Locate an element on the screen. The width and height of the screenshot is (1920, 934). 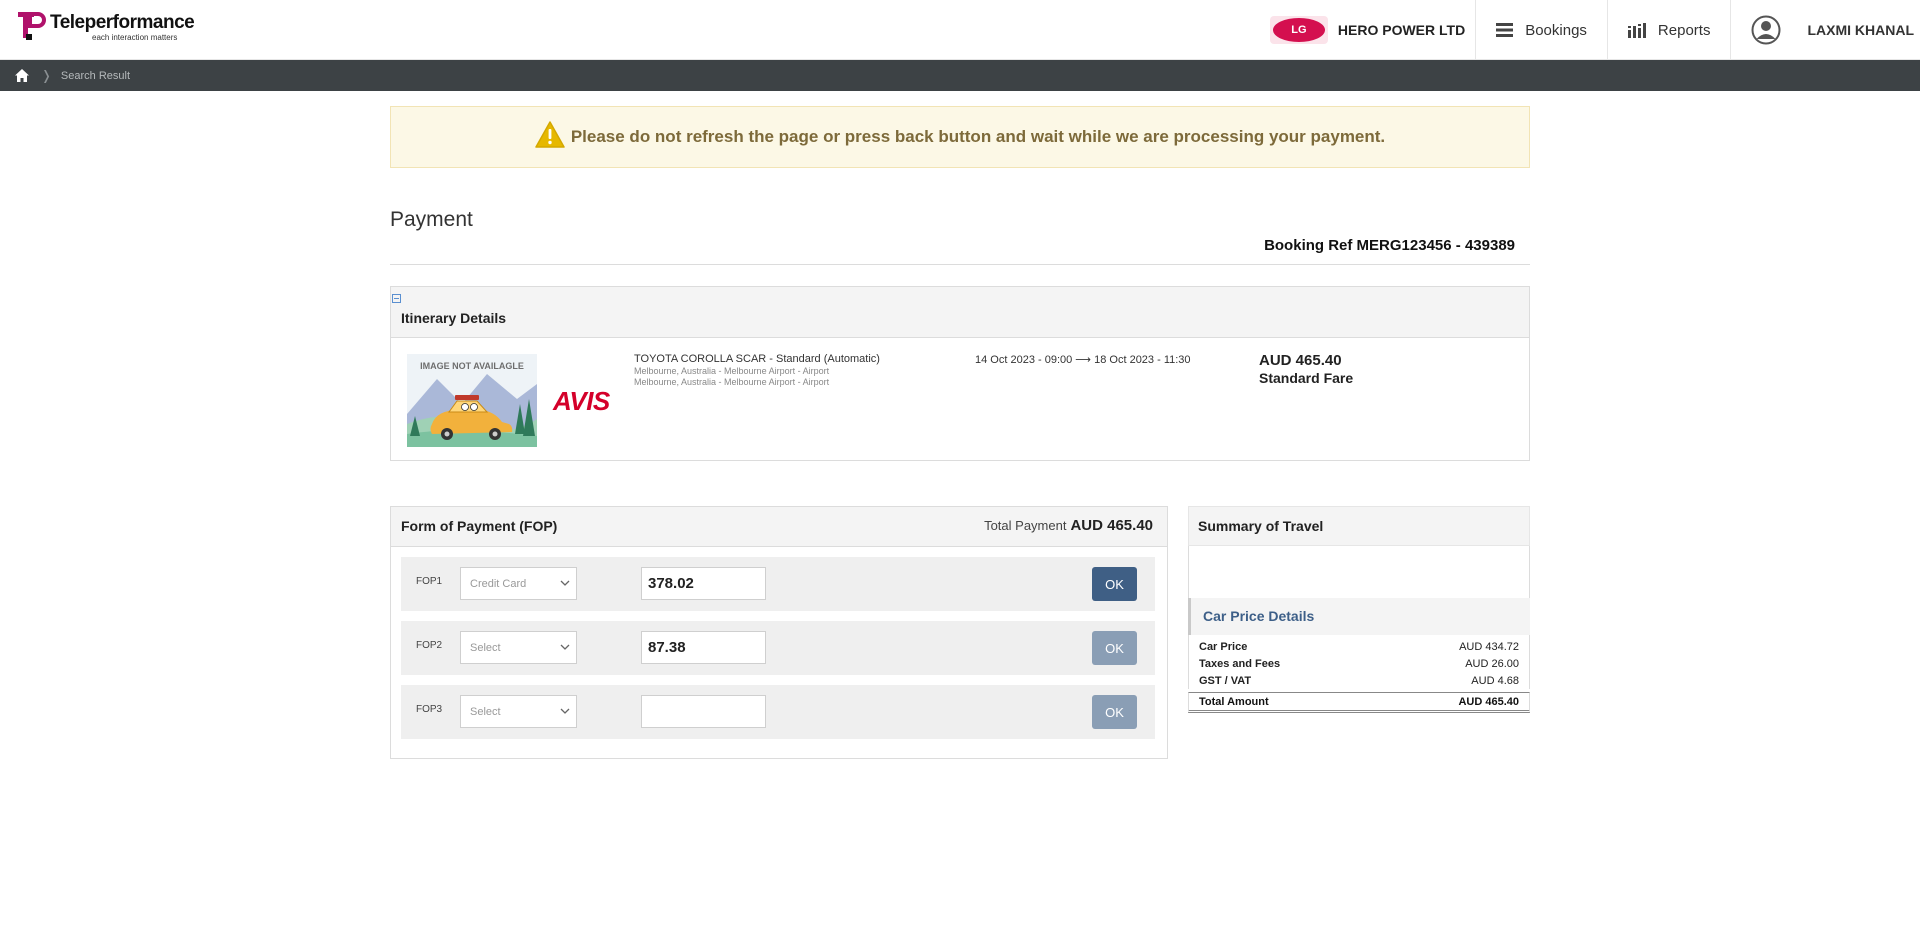
breadcrumb-current: Search Result is located at coordinates (95, 75).